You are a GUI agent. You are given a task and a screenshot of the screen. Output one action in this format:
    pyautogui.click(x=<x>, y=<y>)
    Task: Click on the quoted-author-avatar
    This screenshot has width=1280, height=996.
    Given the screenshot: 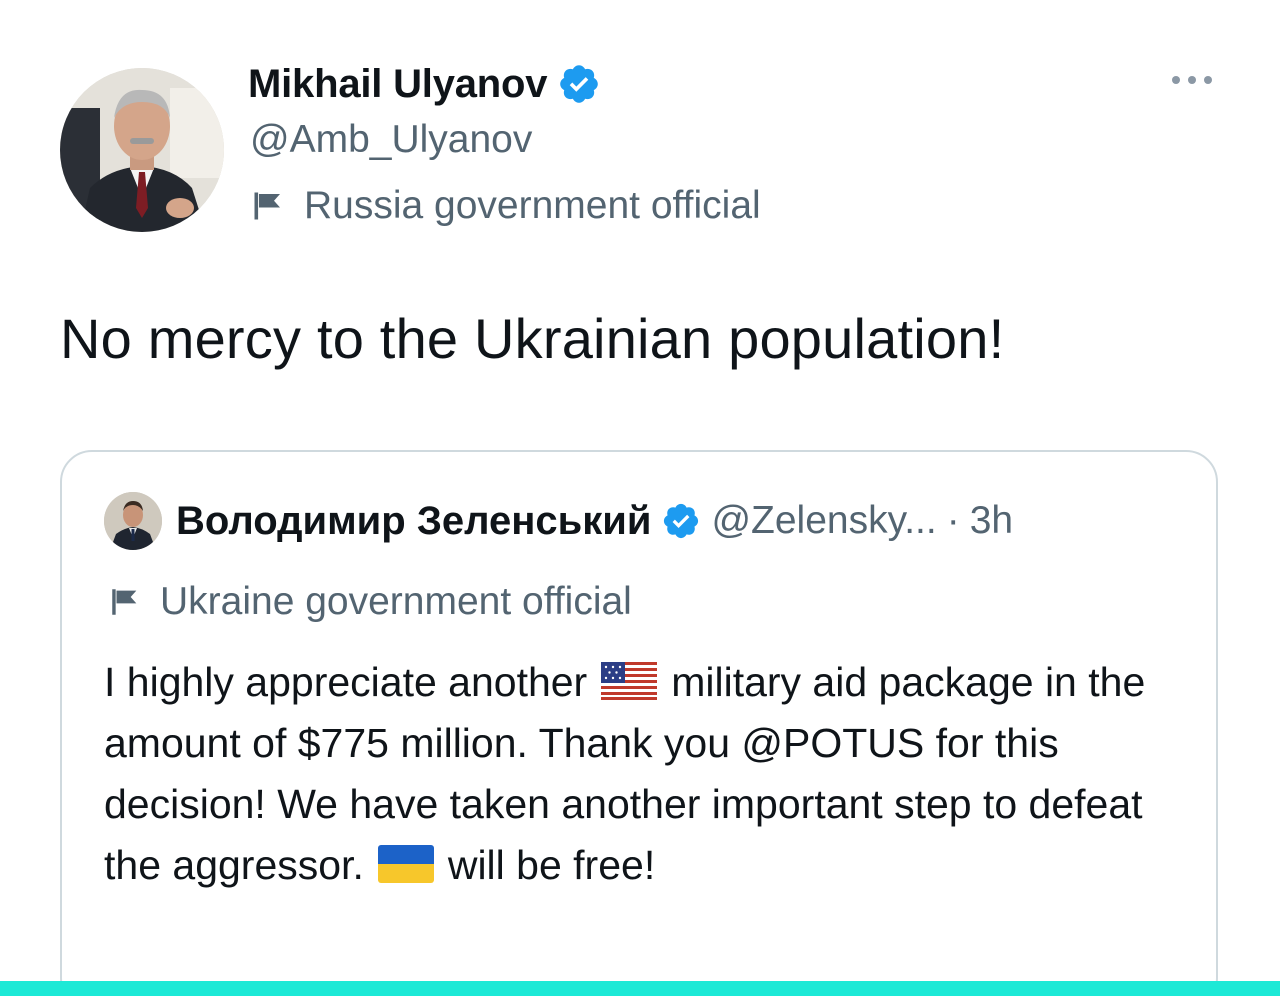 What is the action you would take?
    pyautogui.click(x=133, y=521)
    